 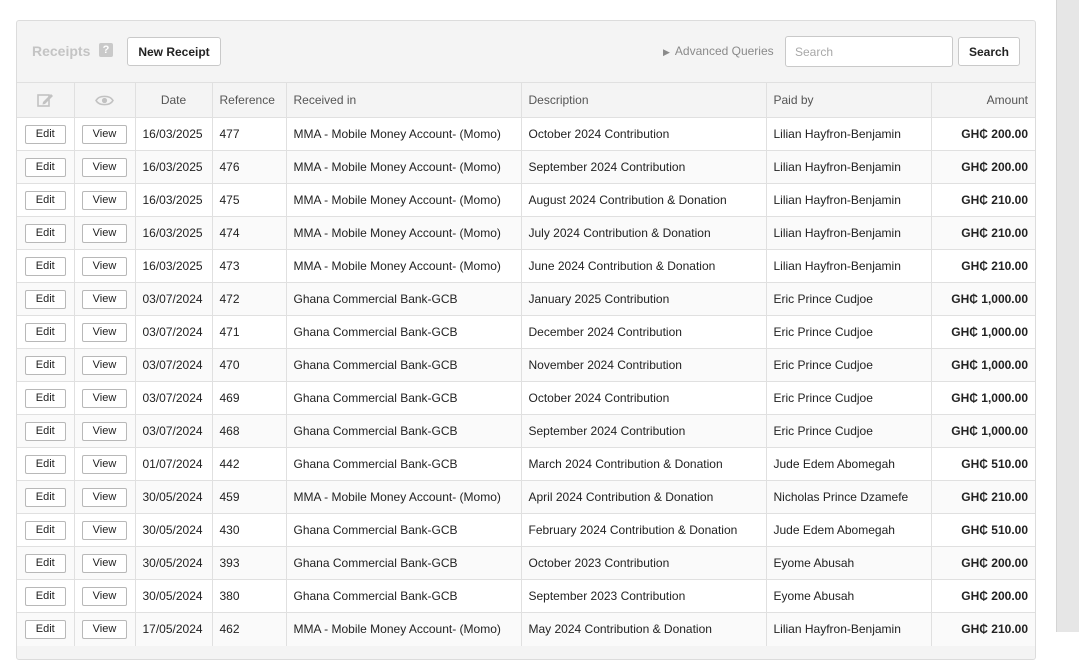 What do you see at coordinates (106, 50) in the screenshot?
I see `help-icon: ?` at bounding box center [106, 50].